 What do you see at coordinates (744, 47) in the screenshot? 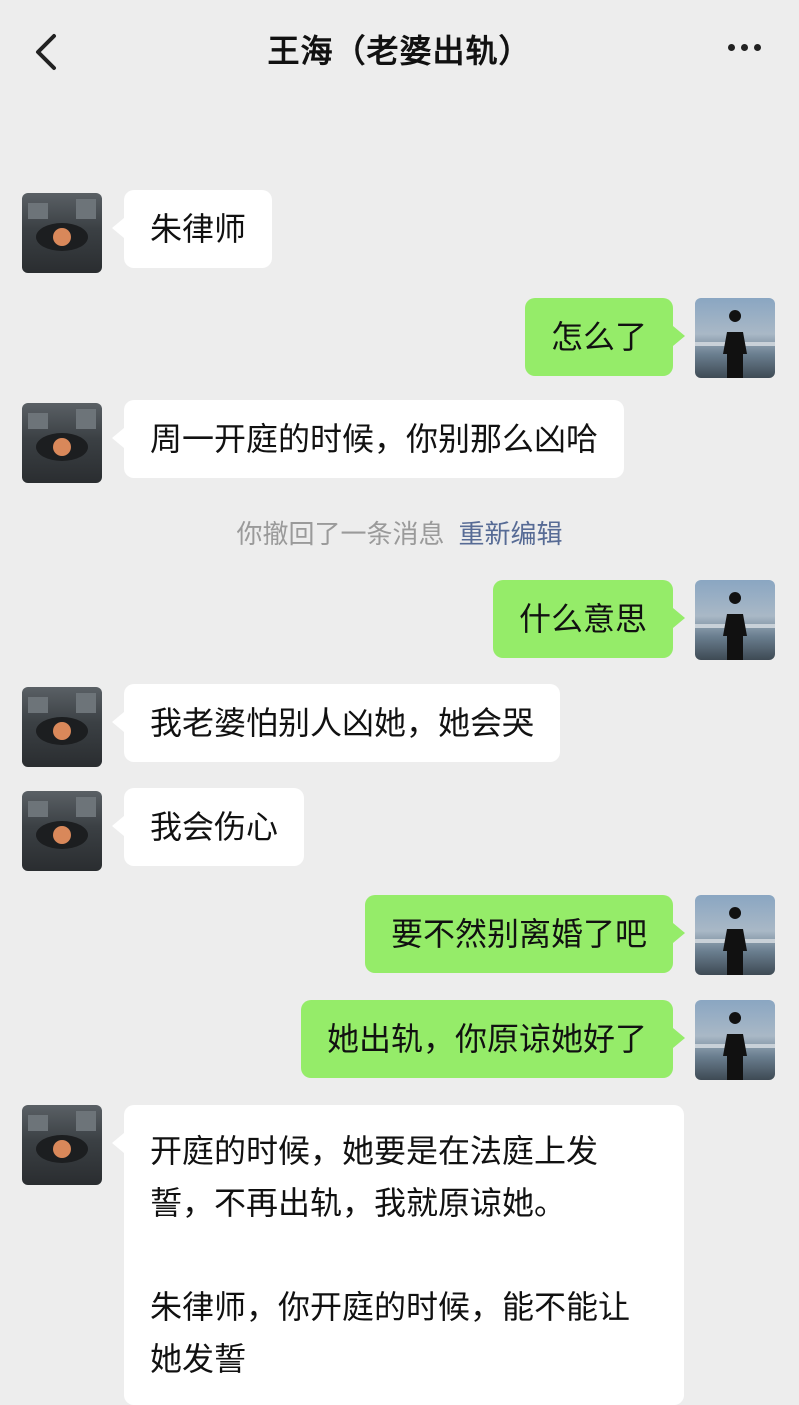
I see `more-options-icon` at bounding box center [744, 47].